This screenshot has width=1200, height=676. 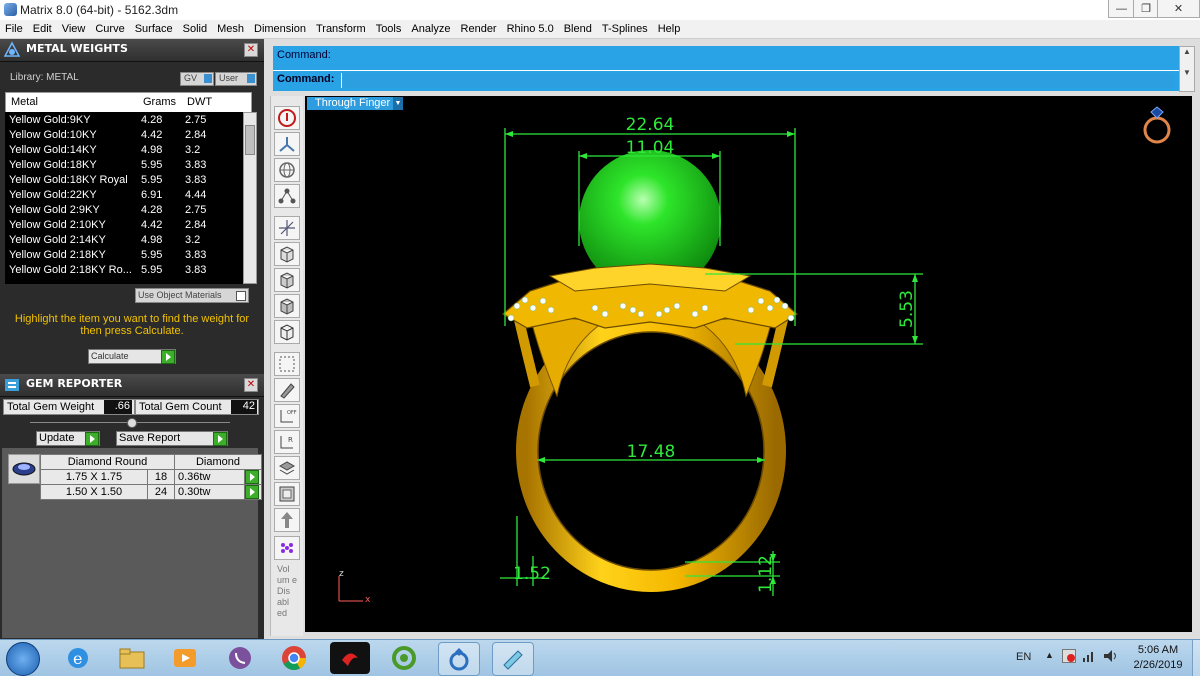 I want to click on axis-icon, so click(x=287, y=228).